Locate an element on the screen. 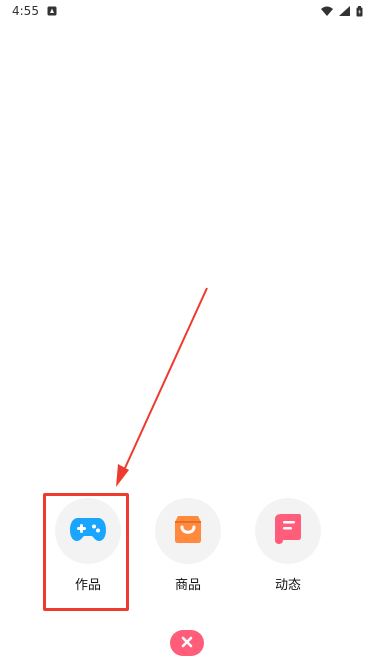 The height and width of the screenshot is (666, 375). shopping-bag-icon is located at coordinates (188, 531).